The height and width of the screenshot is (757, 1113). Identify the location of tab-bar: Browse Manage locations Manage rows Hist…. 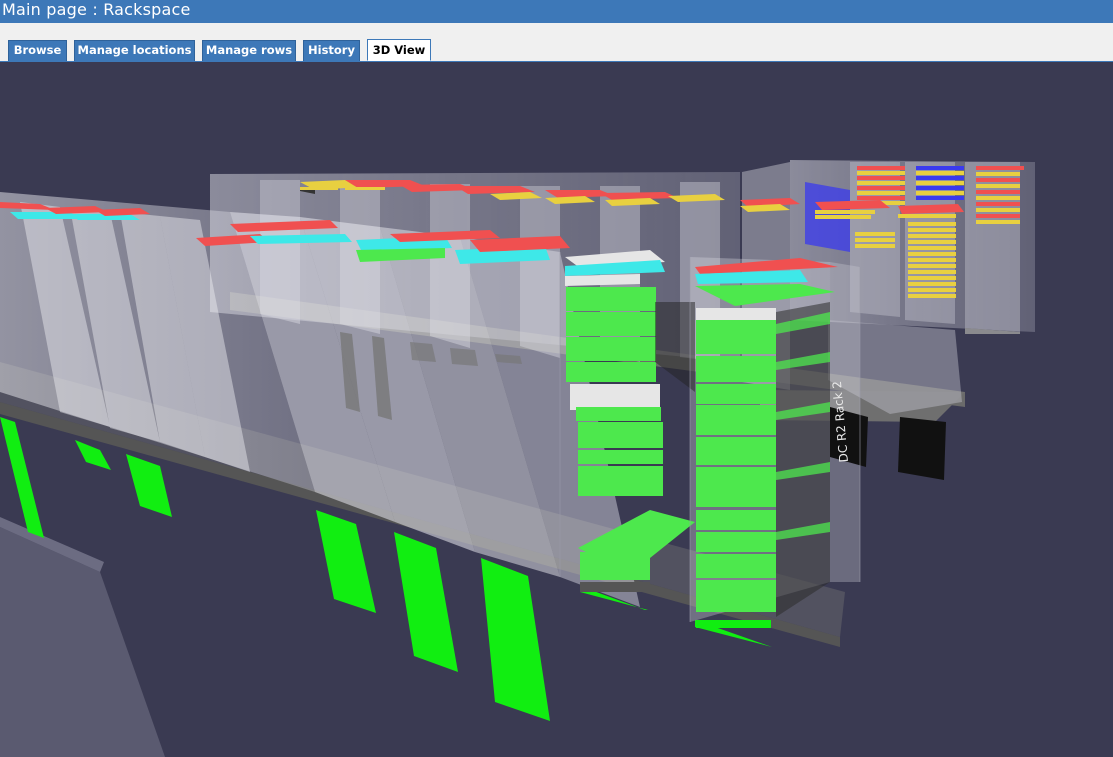
(556, 42).